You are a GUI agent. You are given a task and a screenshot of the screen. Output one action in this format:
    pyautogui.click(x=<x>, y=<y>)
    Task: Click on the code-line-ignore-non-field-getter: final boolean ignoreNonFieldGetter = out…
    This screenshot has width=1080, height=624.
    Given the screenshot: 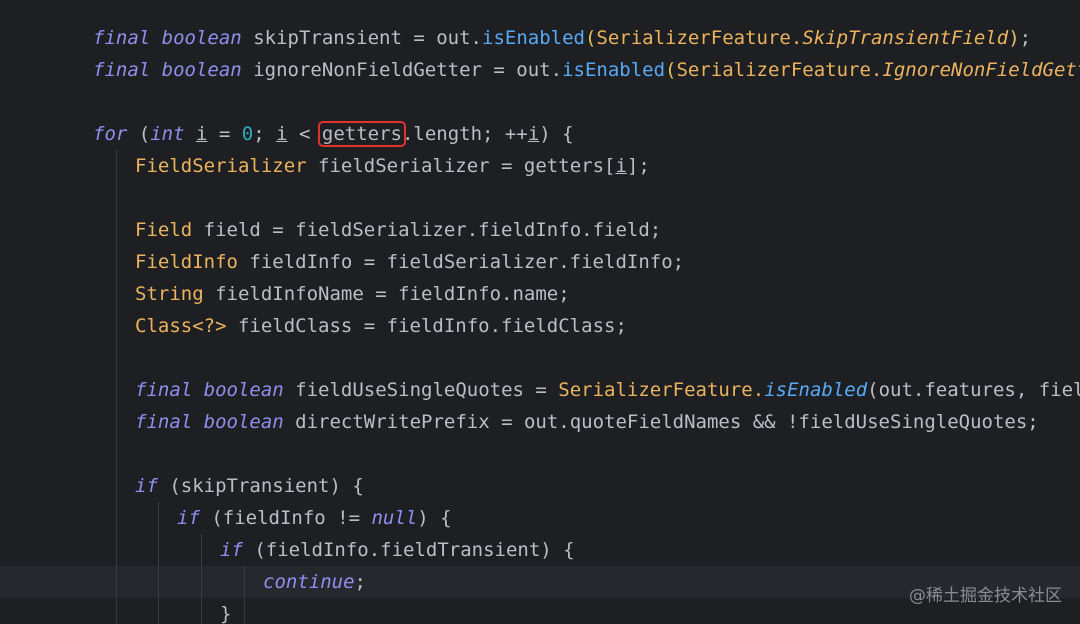 What is the action you would take?
    pyautogui.click(x=586, y=70)
    